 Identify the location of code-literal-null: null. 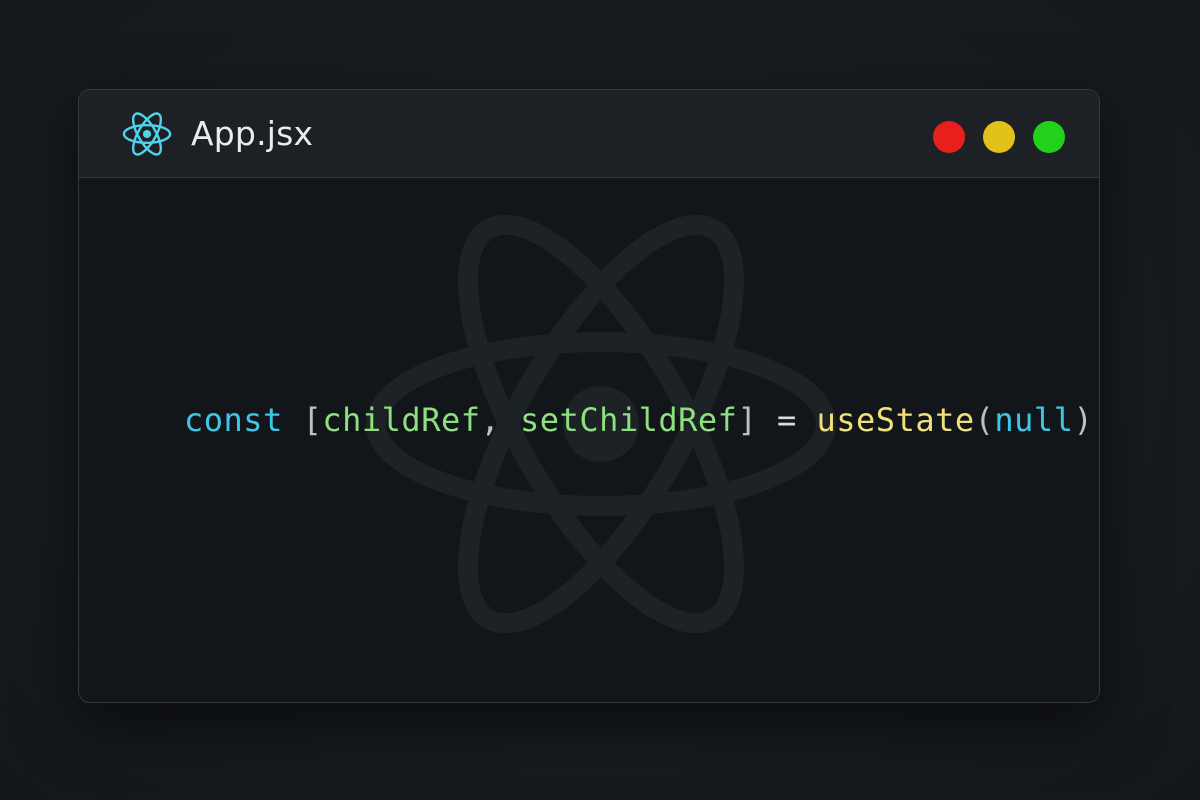
(1034, 420).